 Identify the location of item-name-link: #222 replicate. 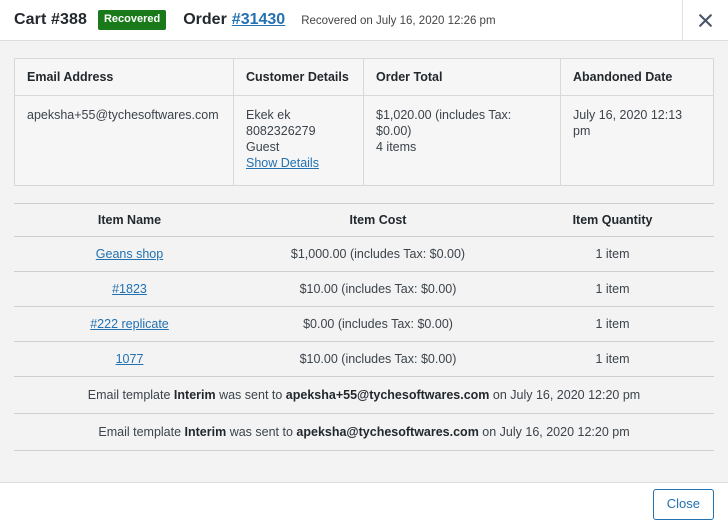
(129, 324).